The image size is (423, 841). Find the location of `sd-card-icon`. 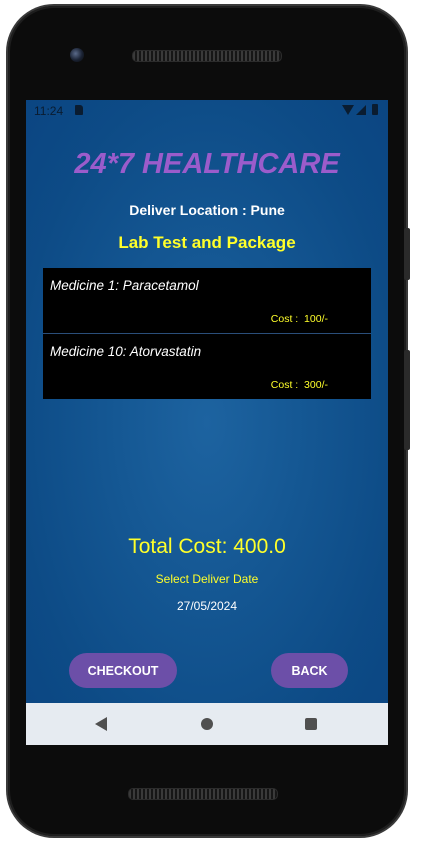

sd-card-icon is located at coordinates (79, 110).